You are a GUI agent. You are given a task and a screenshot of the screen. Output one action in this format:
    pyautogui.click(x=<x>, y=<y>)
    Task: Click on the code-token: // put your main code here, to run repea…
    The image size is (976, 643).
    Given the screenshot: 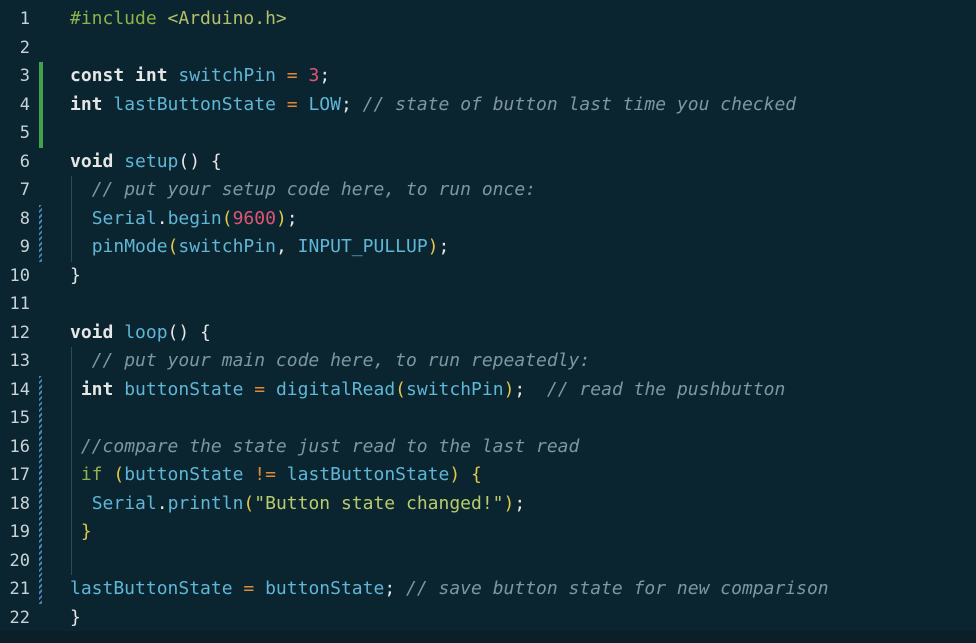 What is the action you would take?
    pyautogui.click(x=341, y=360)
    